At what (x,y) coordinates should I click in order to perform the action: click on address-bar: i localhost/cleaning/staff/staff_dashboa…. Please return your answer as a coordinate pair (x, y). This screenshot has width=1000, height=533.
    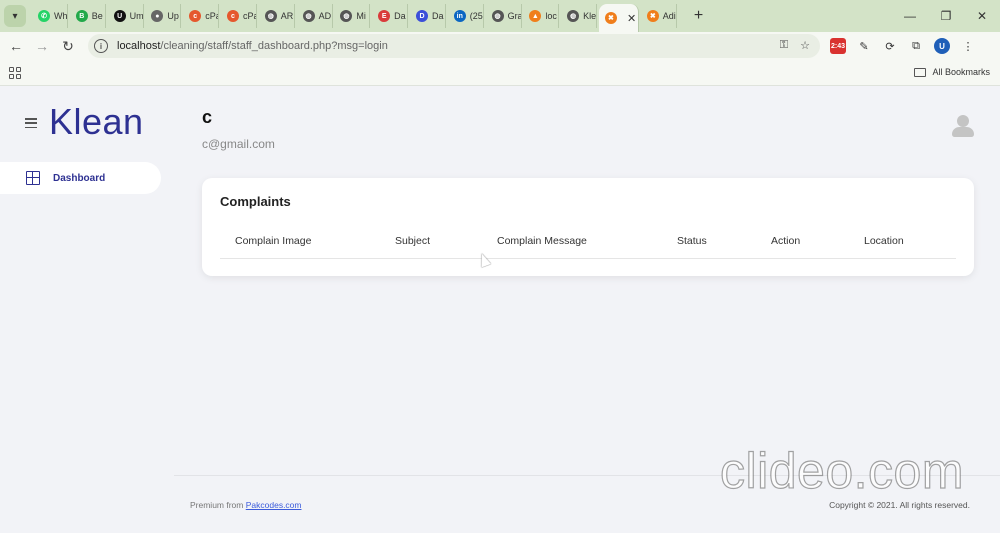
    Looking at the image, I should click on (454, 46).